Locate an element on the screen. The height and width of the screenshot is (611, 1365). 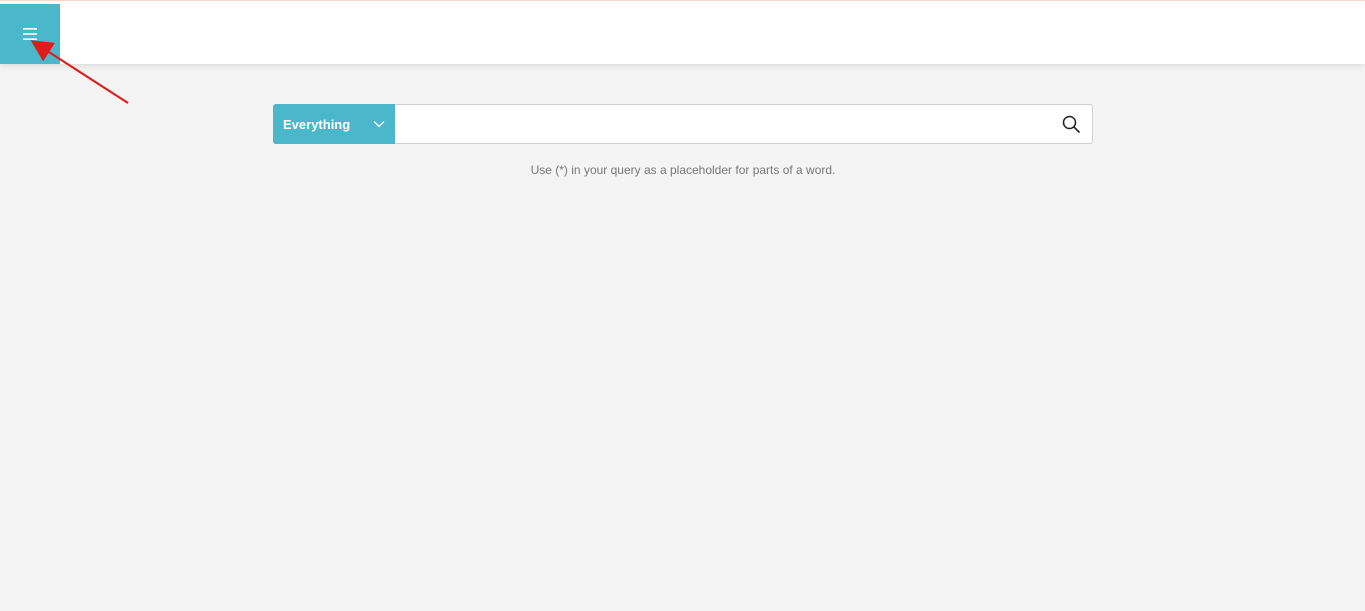
search-bar: Everything is located at coordinates (683, 124).